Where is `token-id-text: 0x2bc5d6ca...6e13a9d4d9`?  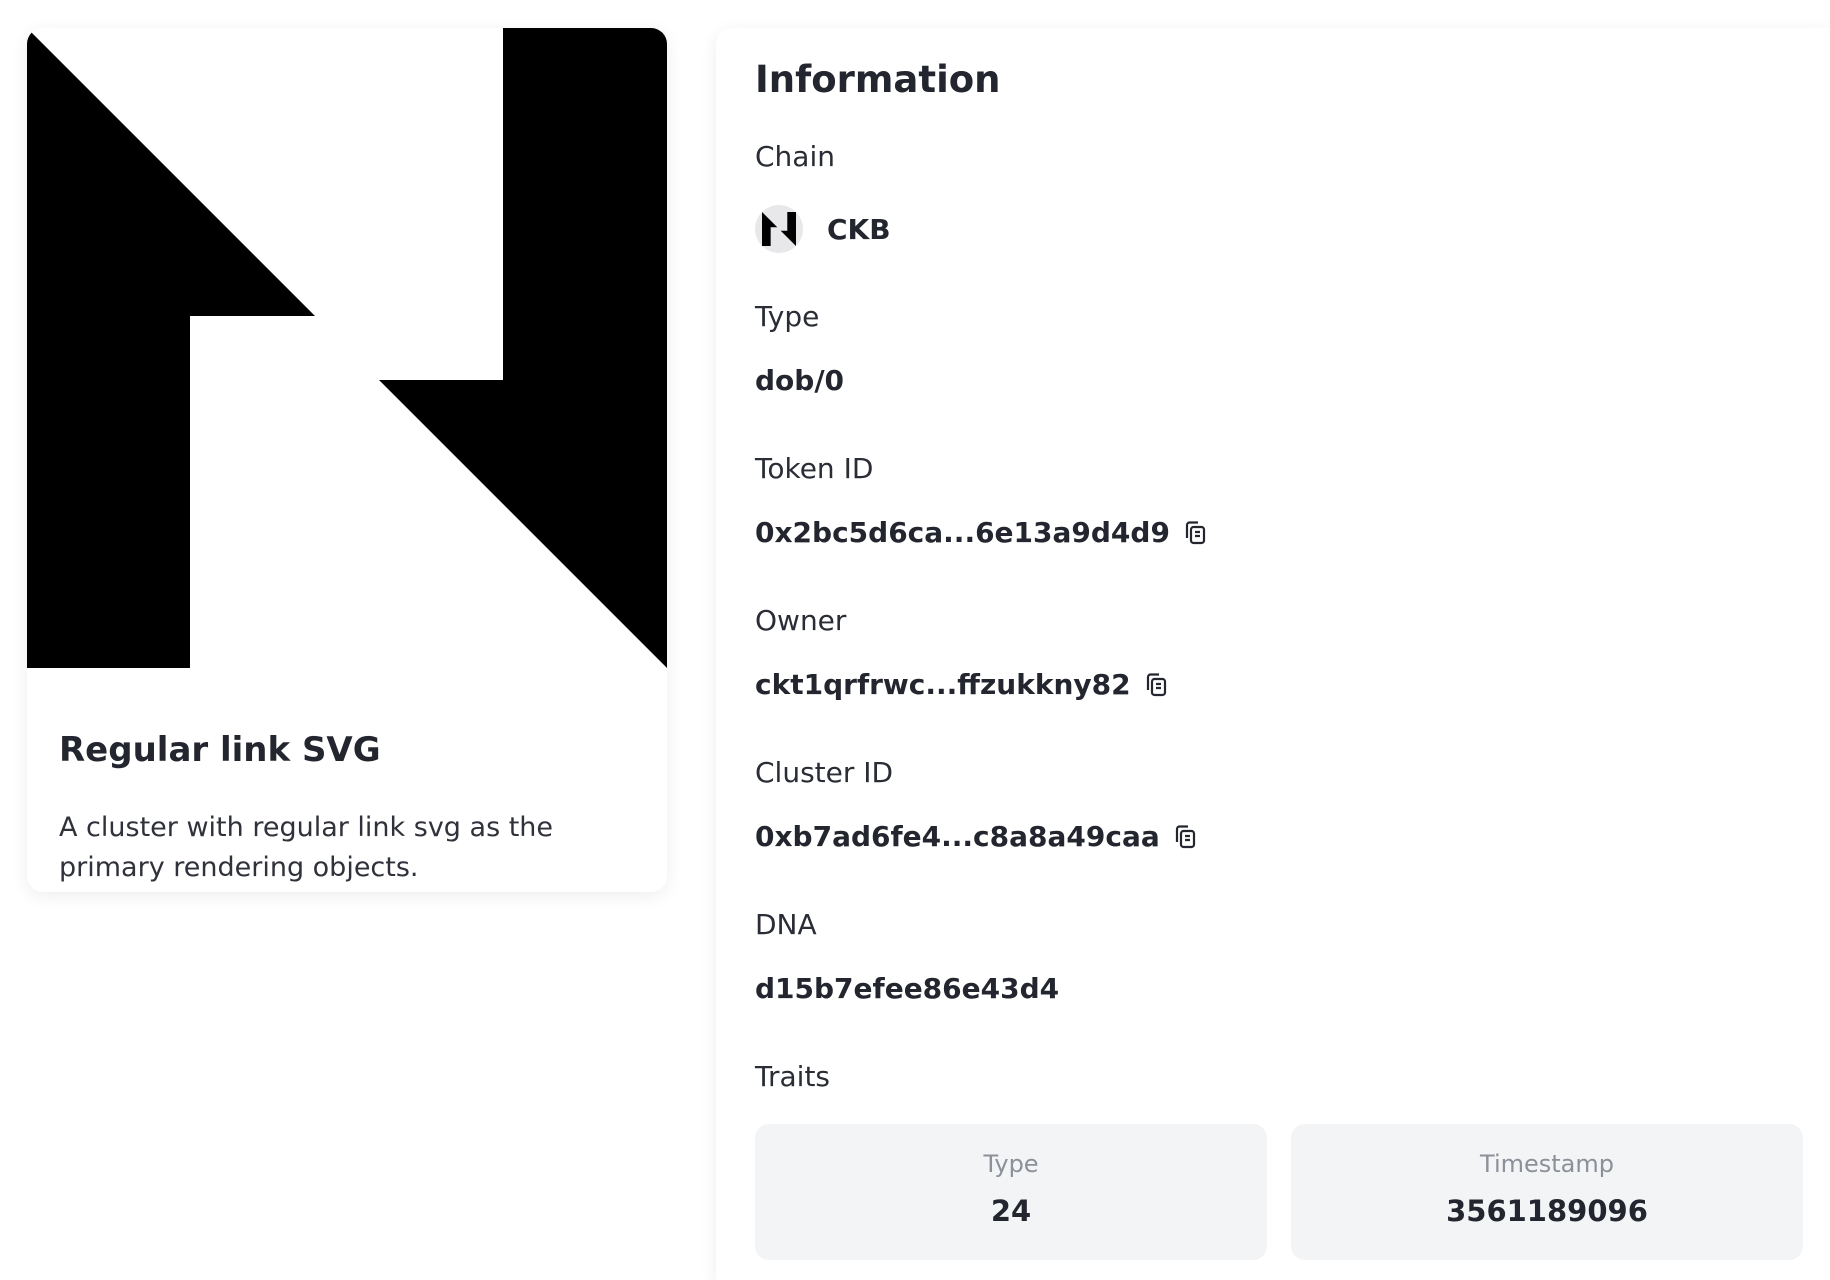
token-id-text: 0x2bc5d6ca...6e13a9d4d9 is located at coordinates (962, 532).